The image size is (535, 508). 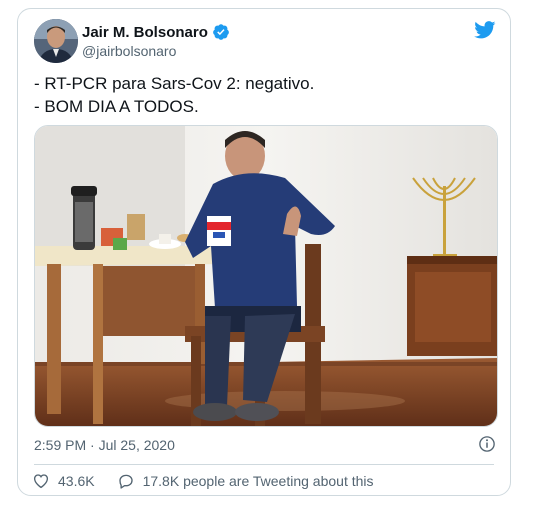 I want to click on like-button: 43.6K, so click(x=63, y=481).